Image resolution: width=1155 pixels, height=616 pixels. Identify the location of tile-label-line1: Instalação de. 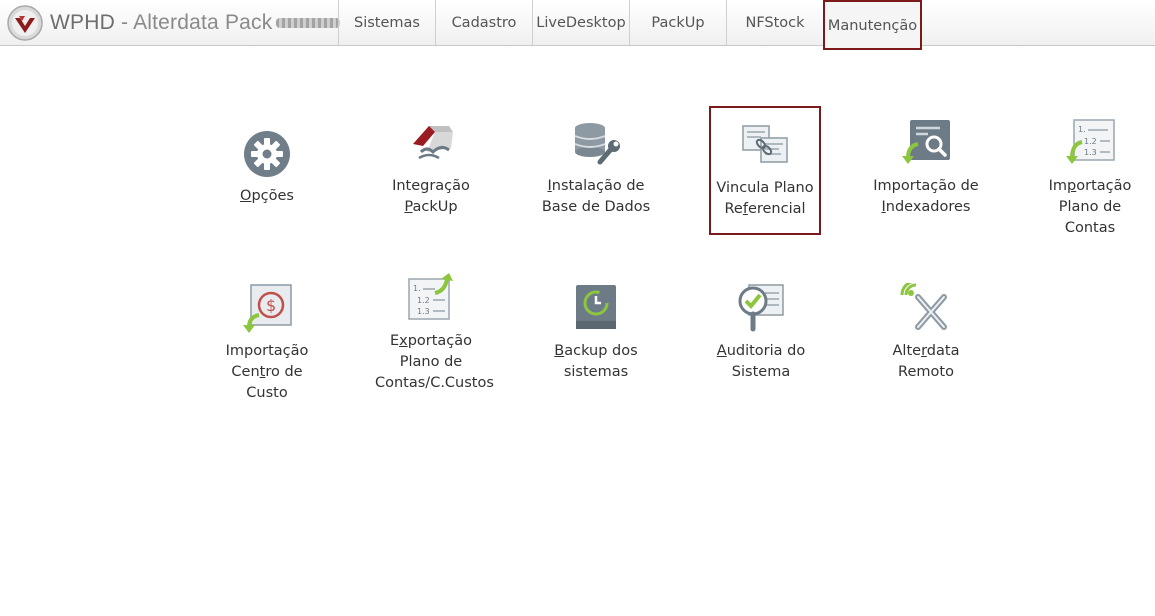
(596, 186).